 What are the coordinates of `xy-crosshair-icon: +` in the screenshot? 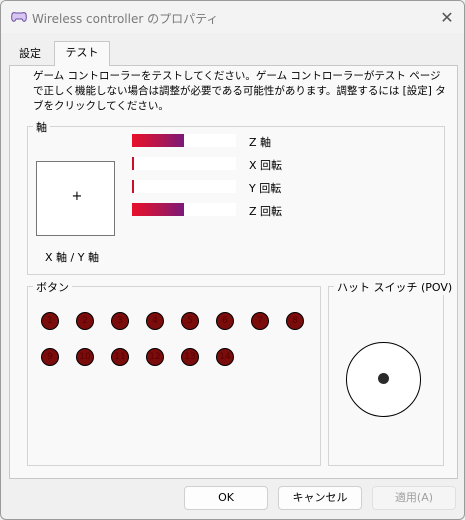 It's located at (77, 196).